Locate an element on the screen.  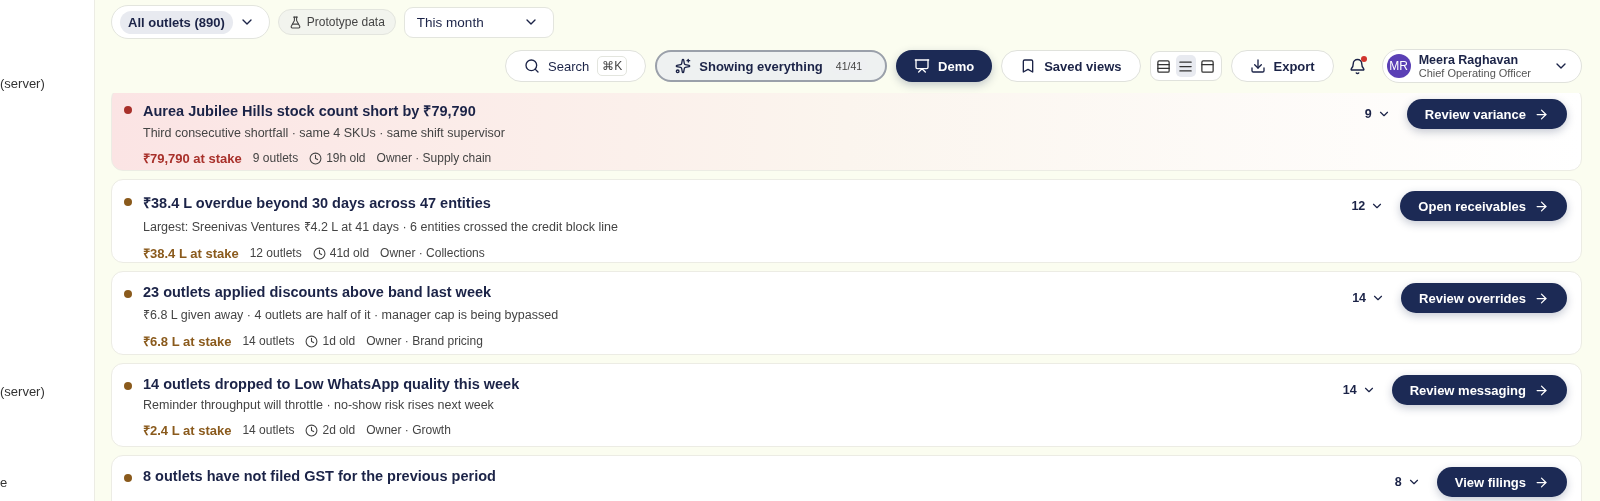
search-icon is located at coordinates (532, 66).